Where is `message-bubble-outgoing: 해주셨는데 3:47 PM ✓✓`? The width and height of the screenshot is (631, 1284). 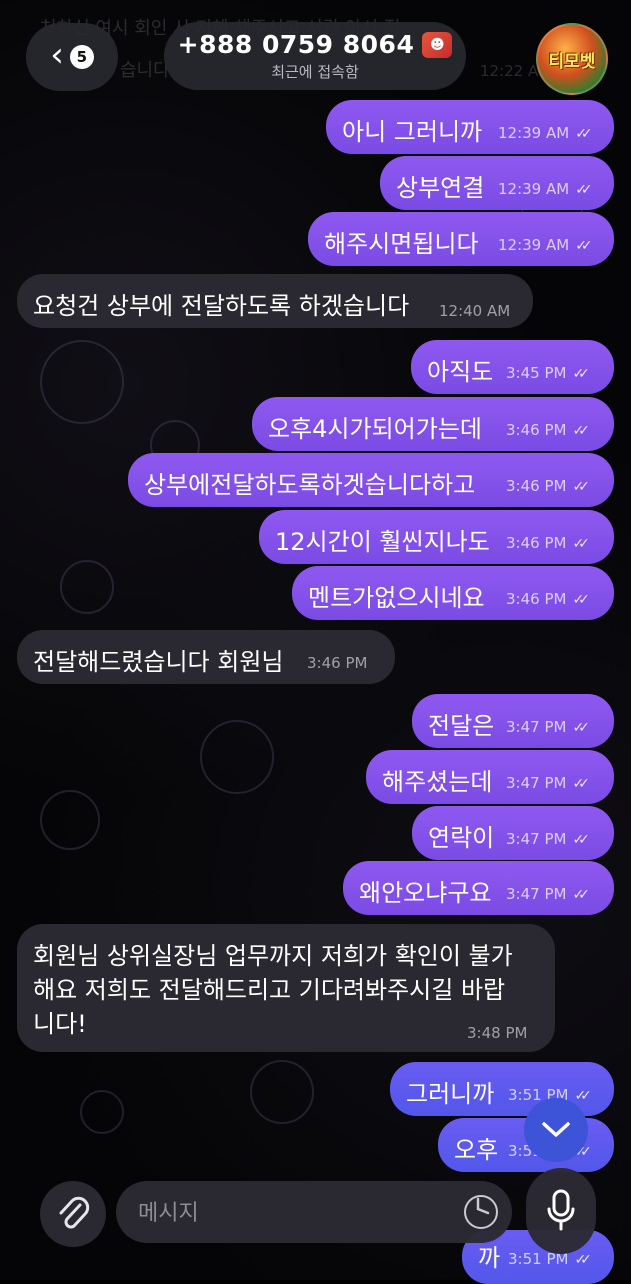
message-bubble-outgoing: 해주셨는데 3:47 PM ✓✓ is located at coordinates (490, 777).